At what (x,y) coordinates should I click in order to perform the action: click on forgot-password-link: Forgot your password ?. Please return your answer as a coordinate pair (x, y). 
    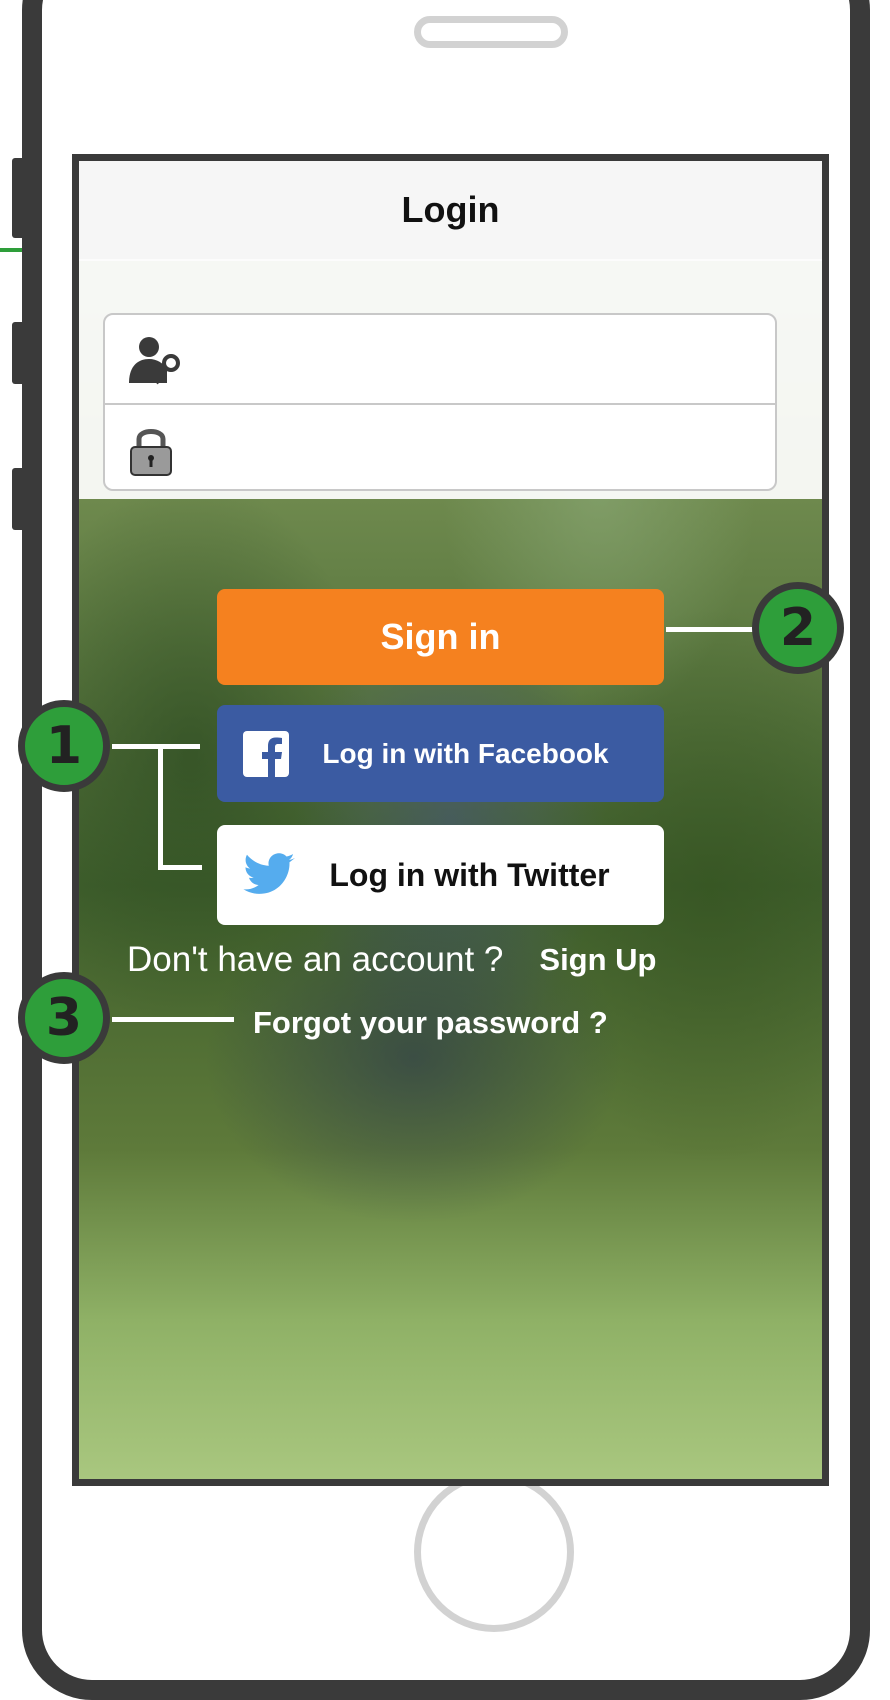
    Looking at the image, I should click on (430, 1023).